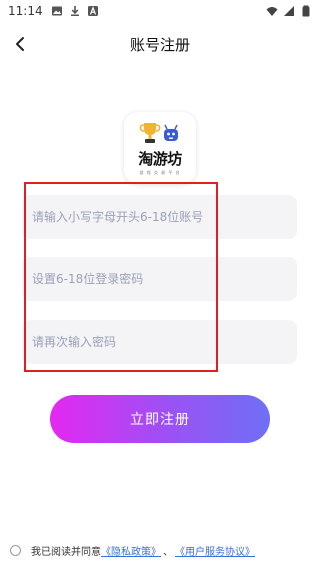 Image resolution: width=320 pixels, height=568 pixels. I want to click on agreement-row: 我已阅读并同意 《隐私政策》 、 《用户服务协议》, so click(160, 550).